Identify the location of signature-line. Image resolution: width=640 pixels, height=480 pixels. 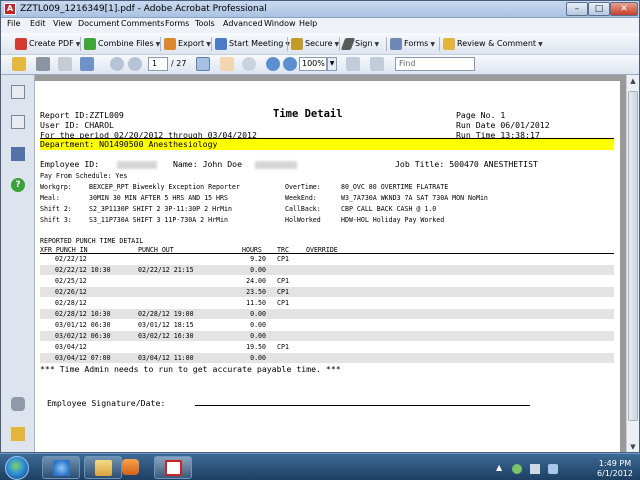
(362, 405).